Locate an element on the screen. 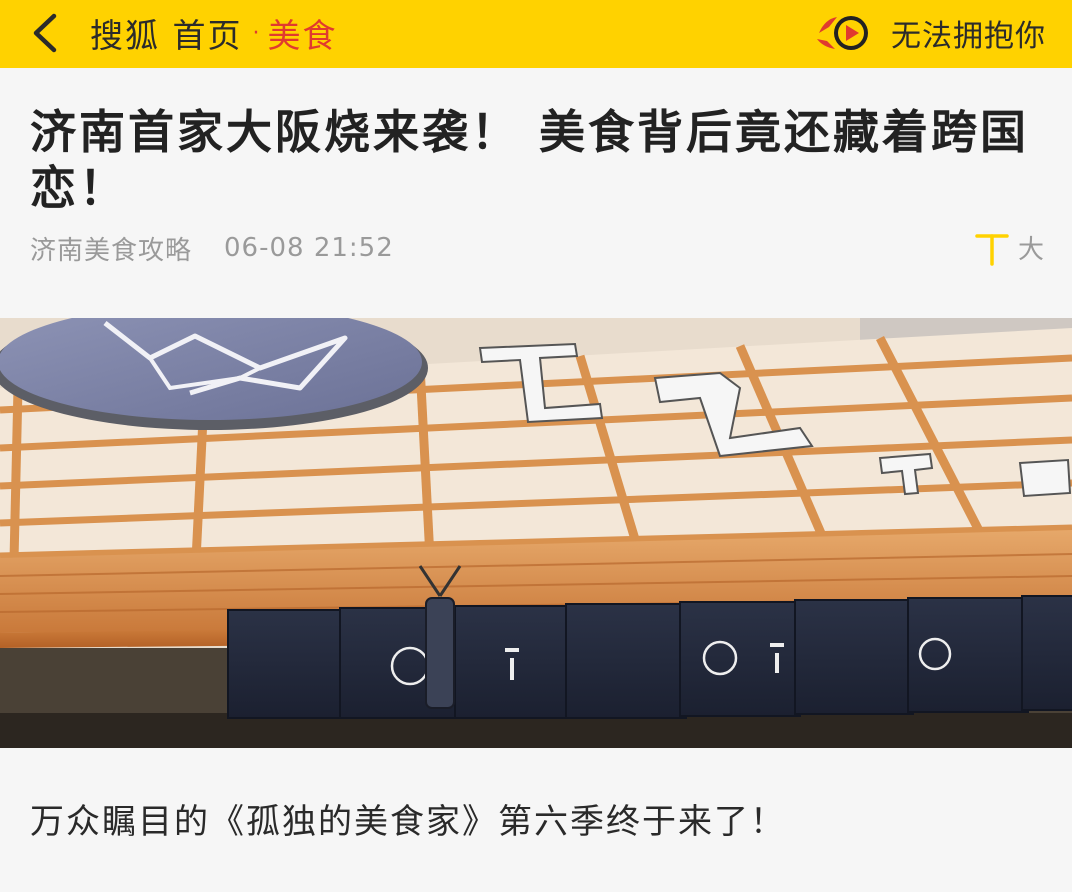  author-link: 济南美食攻略 is located at coordinates (111, 248).